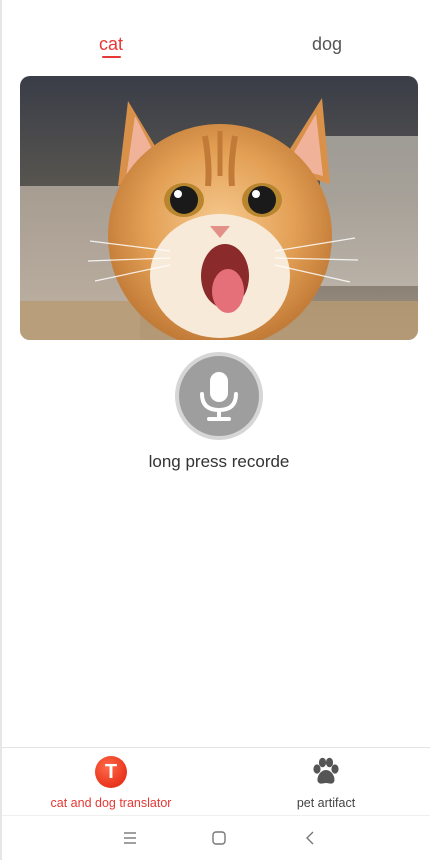 The height and width of the screenshot is (860, 430). I want to click on nav-pet-artifact: pet artifact, so click(325, 782).